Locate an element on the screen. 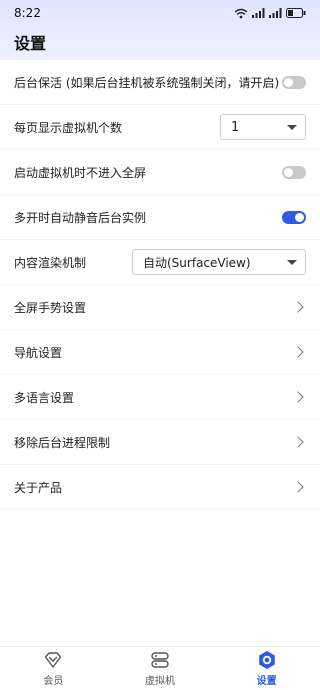 The height and width of the screenshot is (690, 320). nav-label: 会员 is located at coordinates (53, 681).